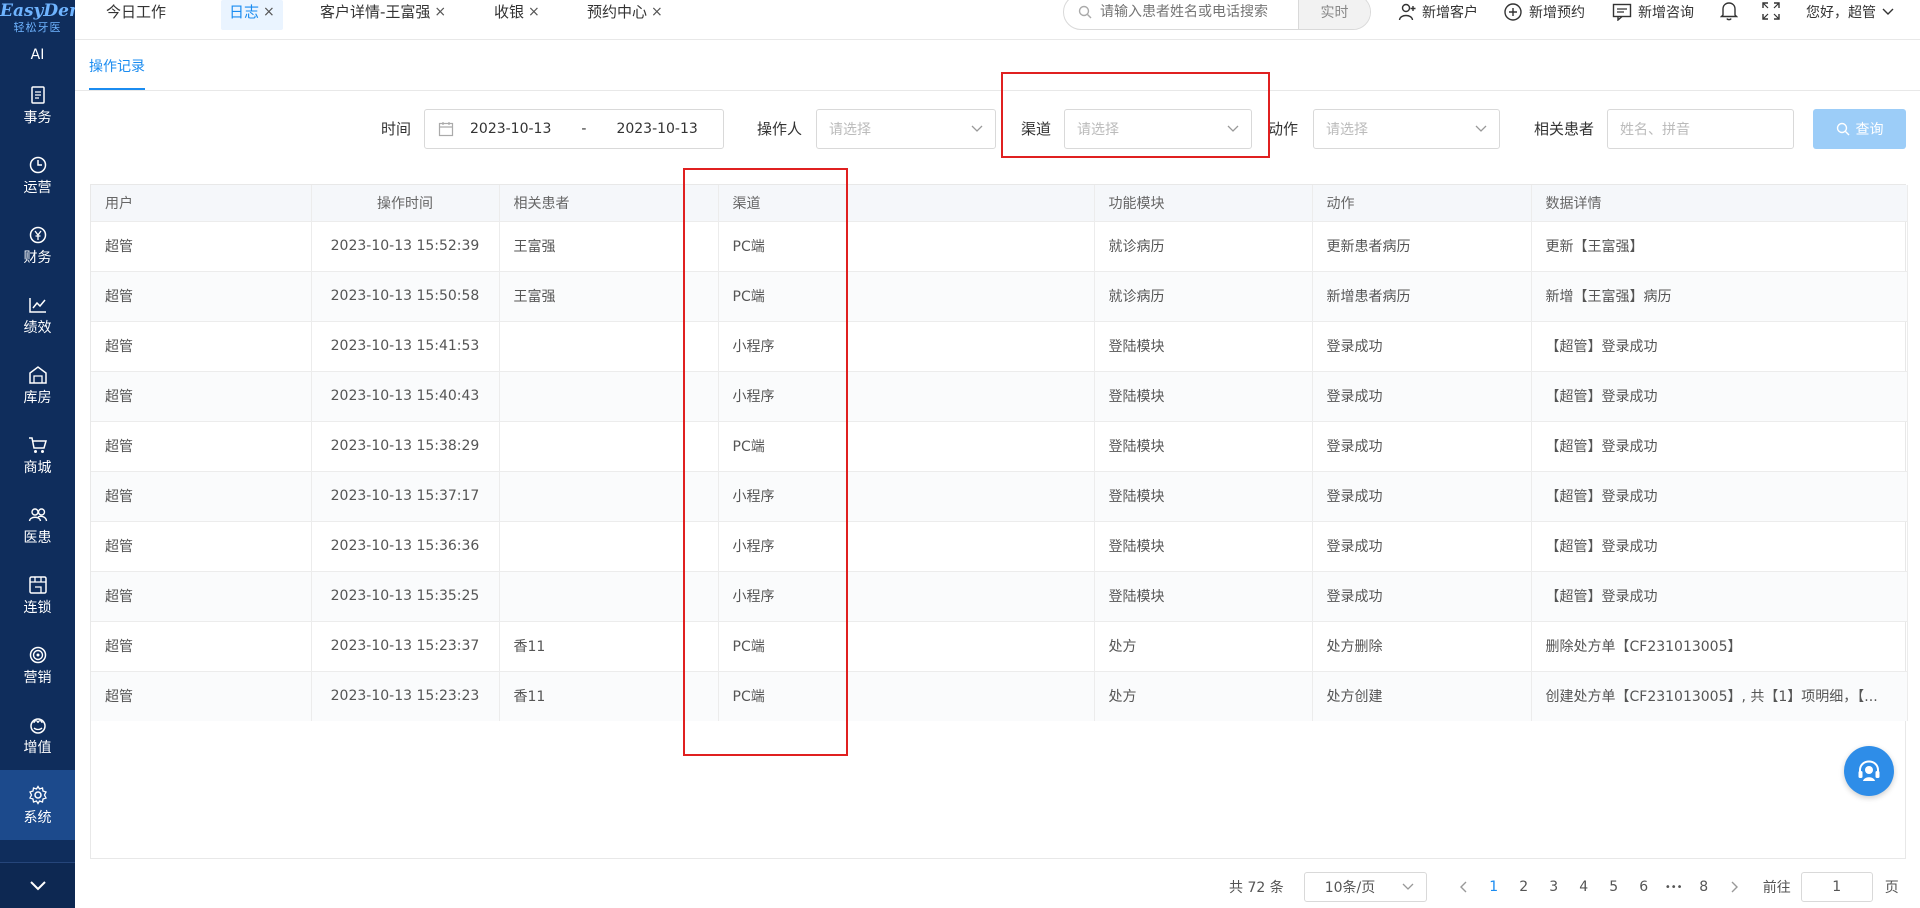 This screenshot has height=908, width=1920. What do you see at coordinates (999, 345) in the screenshot?
I see `table-row: 超管 2023-10-13 15:41:53 小程序 登陆模块 登录成功 【超管】登录成功` at bounding box center [999, 345].